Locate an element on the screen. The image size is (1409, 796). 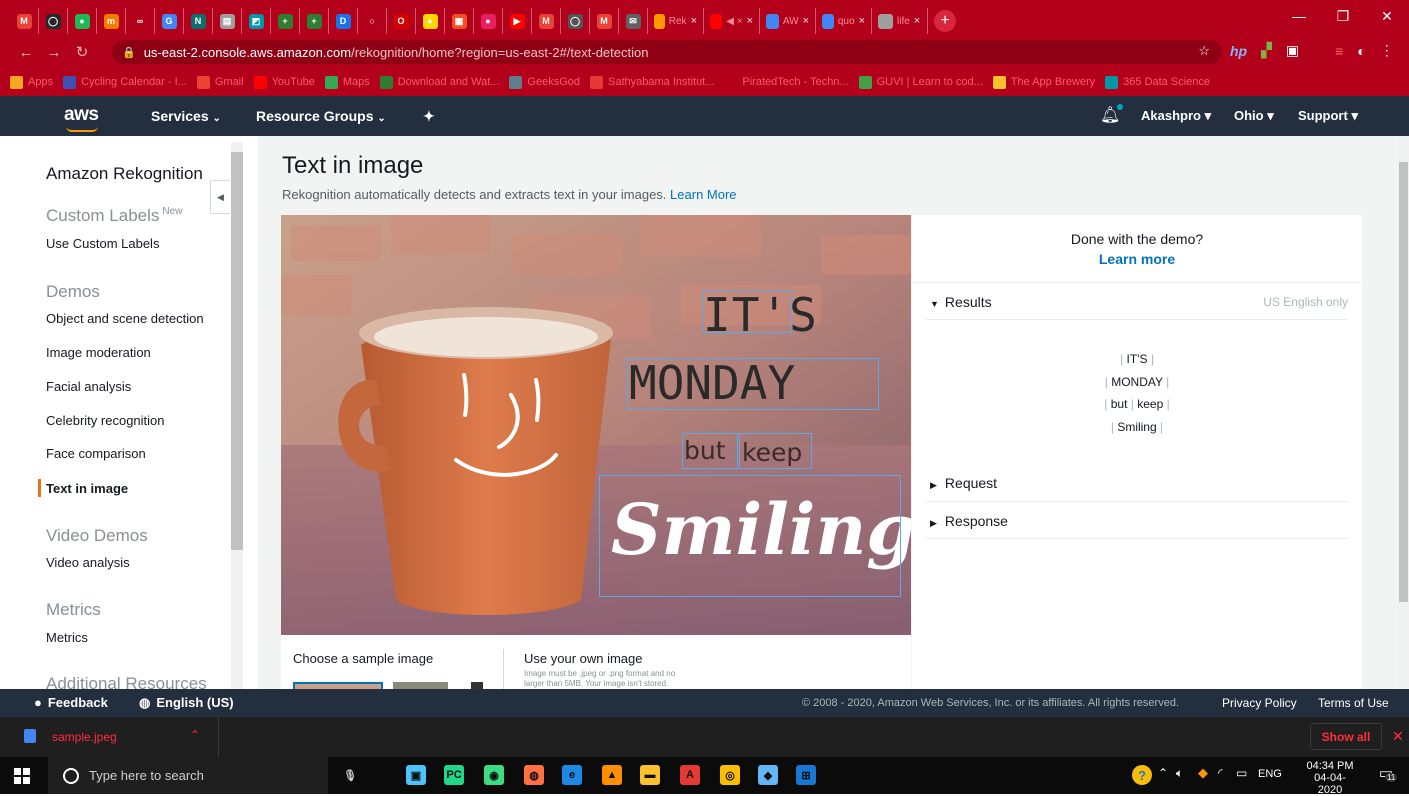
sidebar-title: Amazon Rekognition is located at coordinates (124, 174).